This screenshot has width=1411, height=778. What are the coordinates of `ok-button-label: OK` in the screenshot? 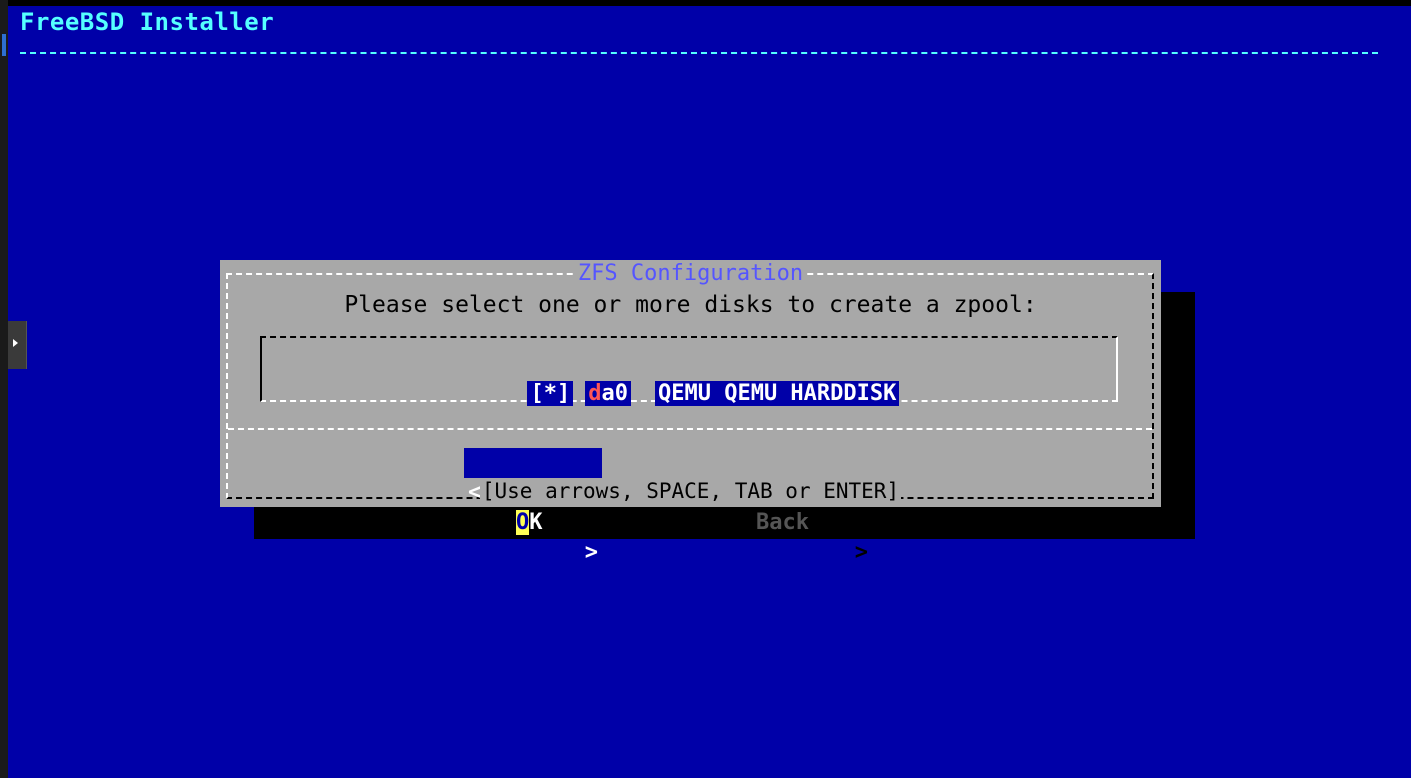 It's located at (529, 523).